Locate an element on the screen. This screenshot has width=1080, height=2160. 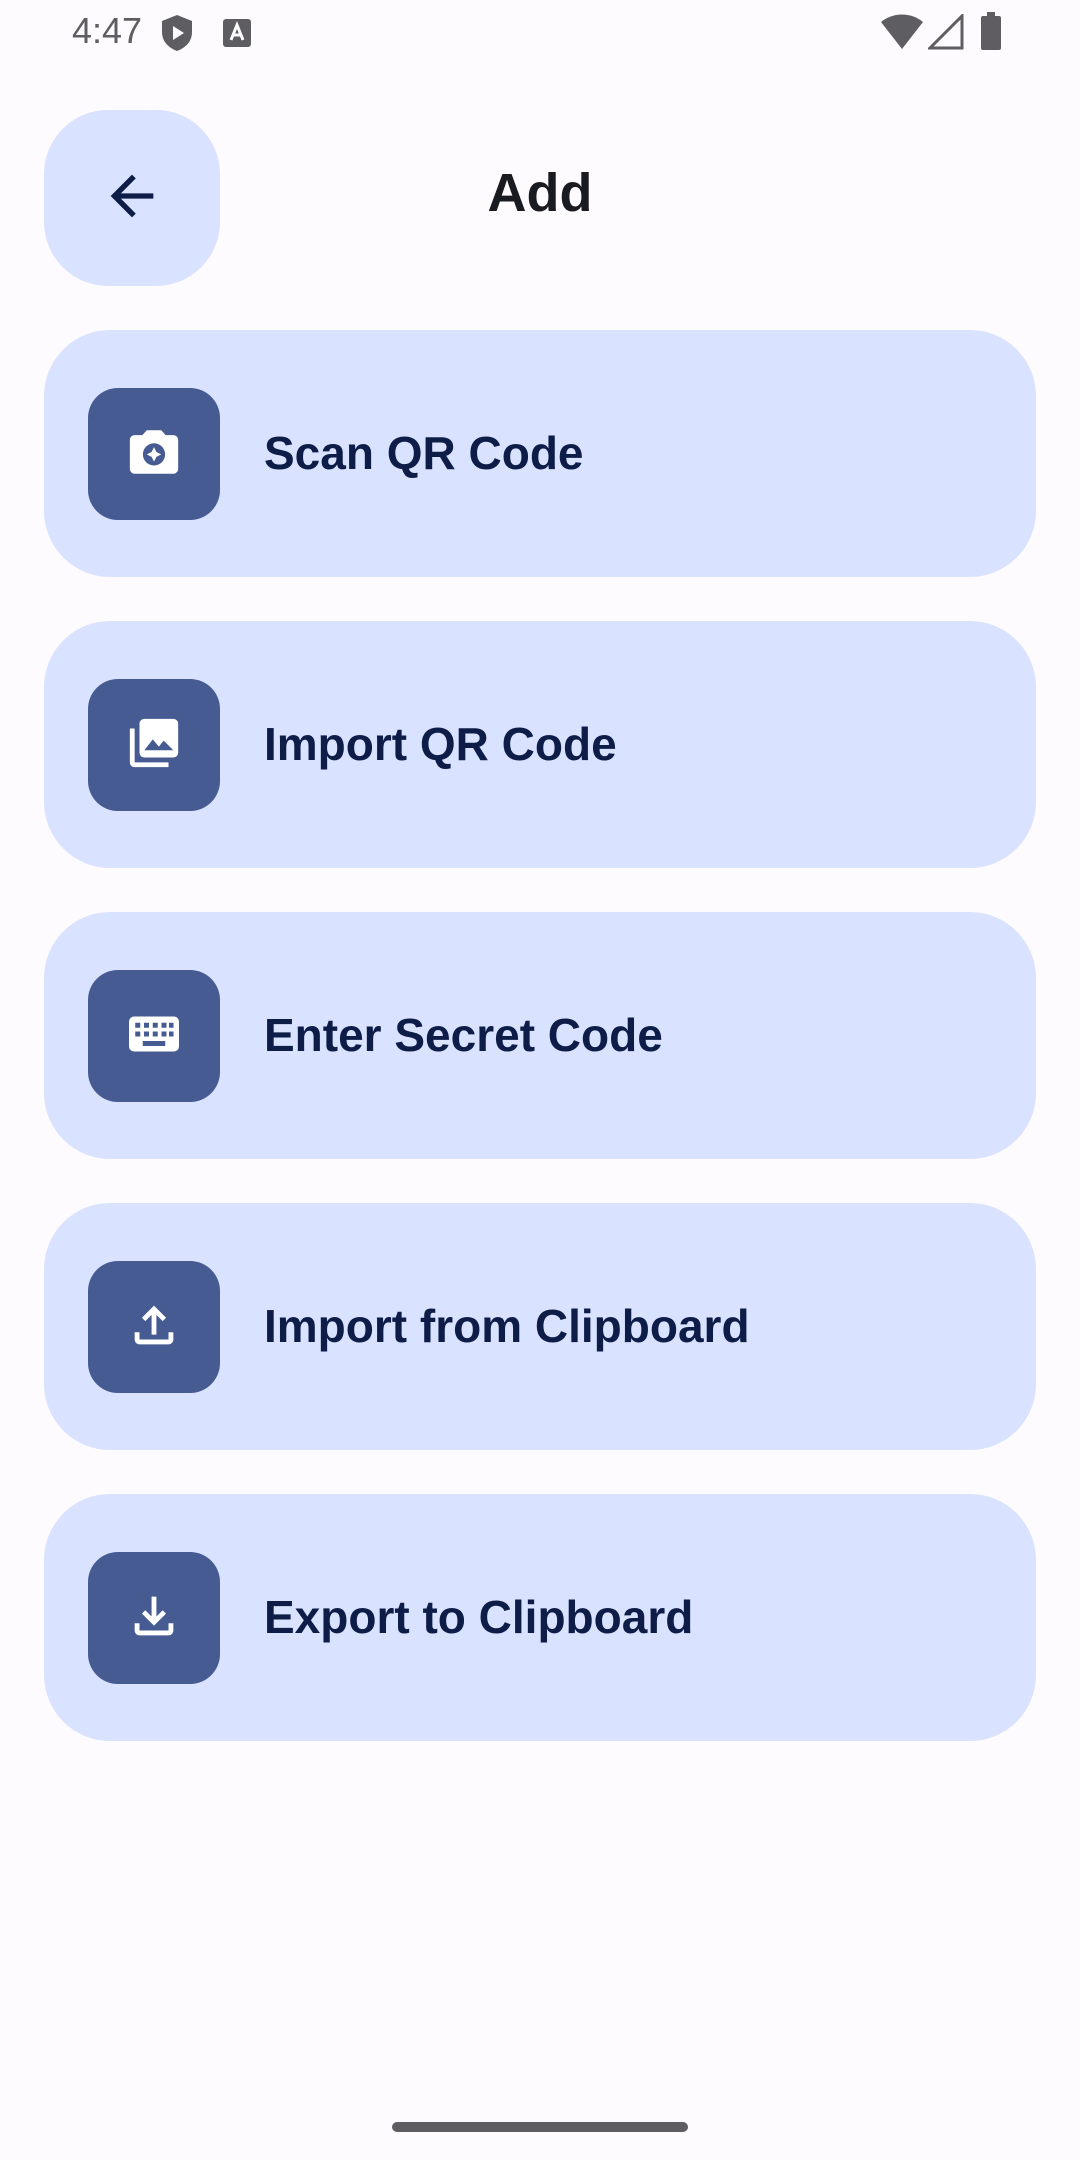
import-qr-code-button: Import QR Code is located at coordinates (540, 744).